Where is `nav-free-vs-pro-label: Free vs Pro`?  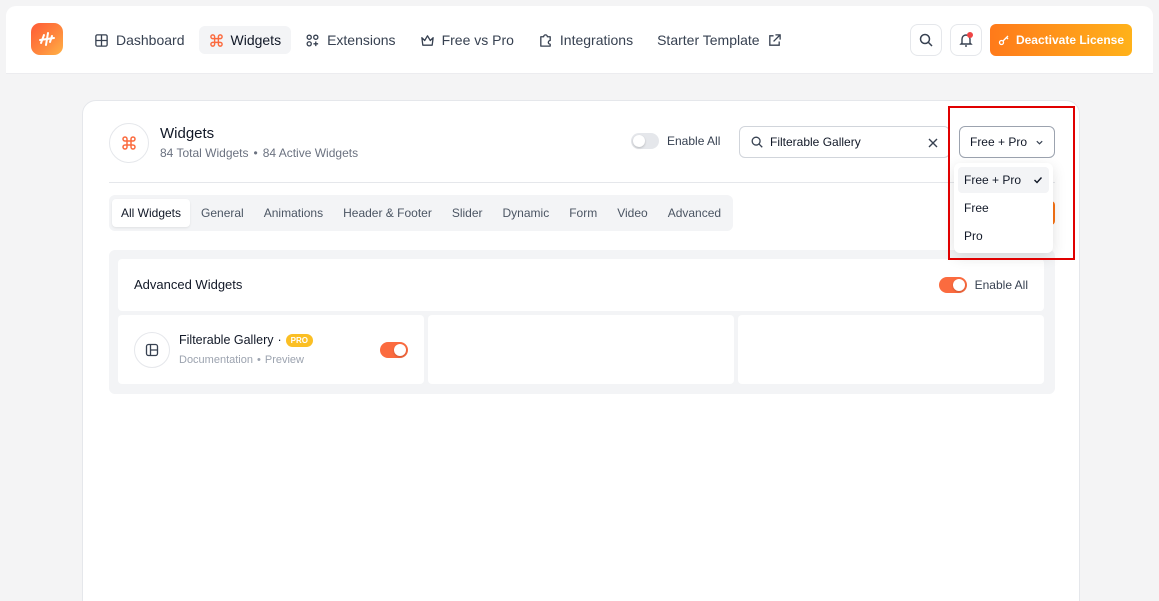 nav-free-vs-pro-label: Free vs Pro is located at coordinates (477, 40).